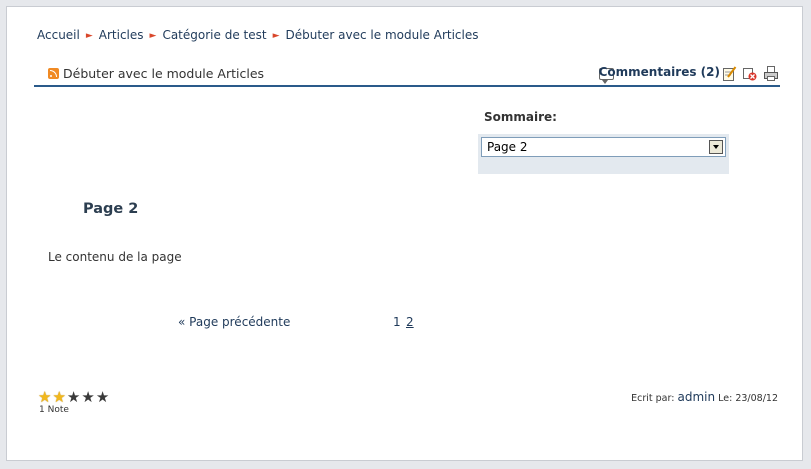 Image resolution: width=811 pixels, height=469 pixels. I want to click on summary-panel: Page 2, so click(603, 154).